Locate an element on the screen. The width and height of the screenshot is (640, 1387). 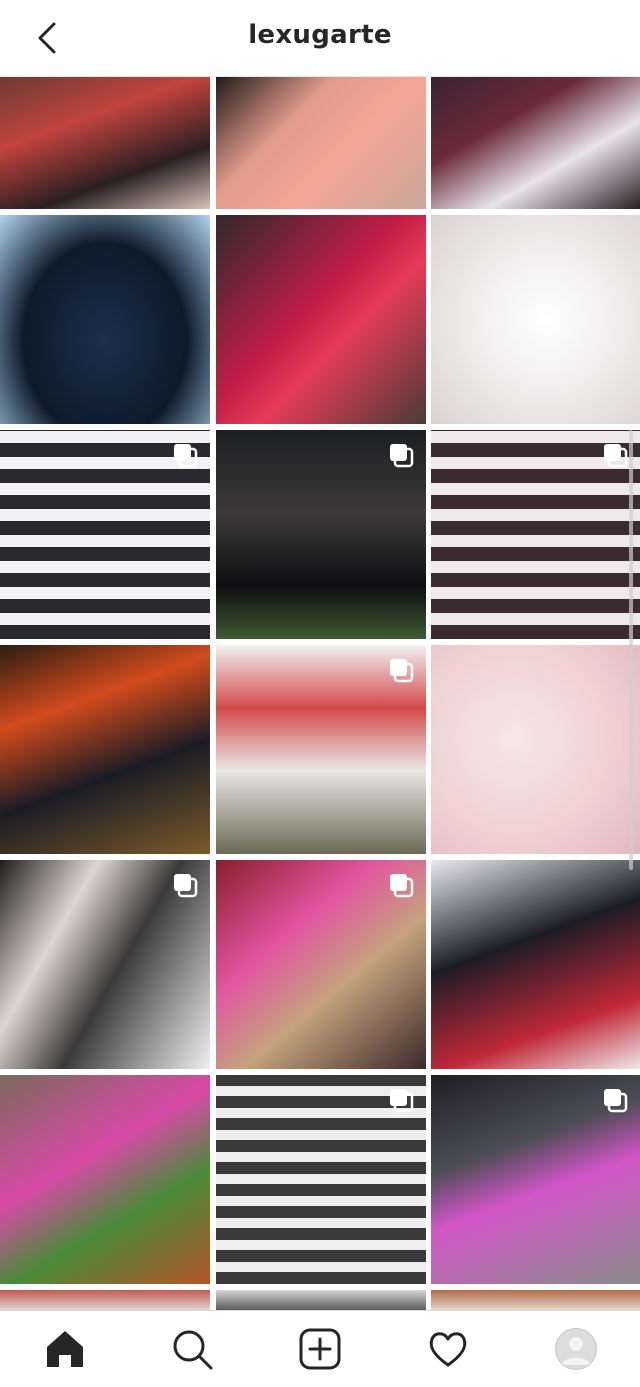
search-icon is located at coordinates (193, 1350).